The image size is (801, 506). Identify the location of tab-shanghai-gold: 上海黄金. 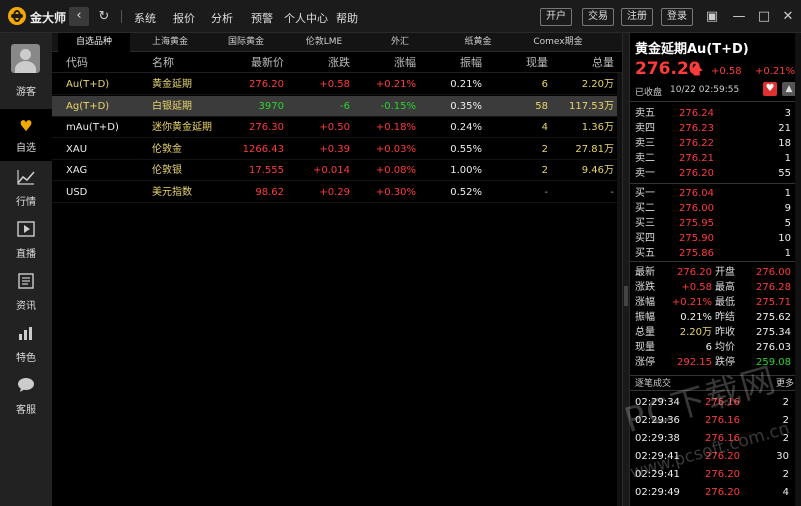
(170, 42).